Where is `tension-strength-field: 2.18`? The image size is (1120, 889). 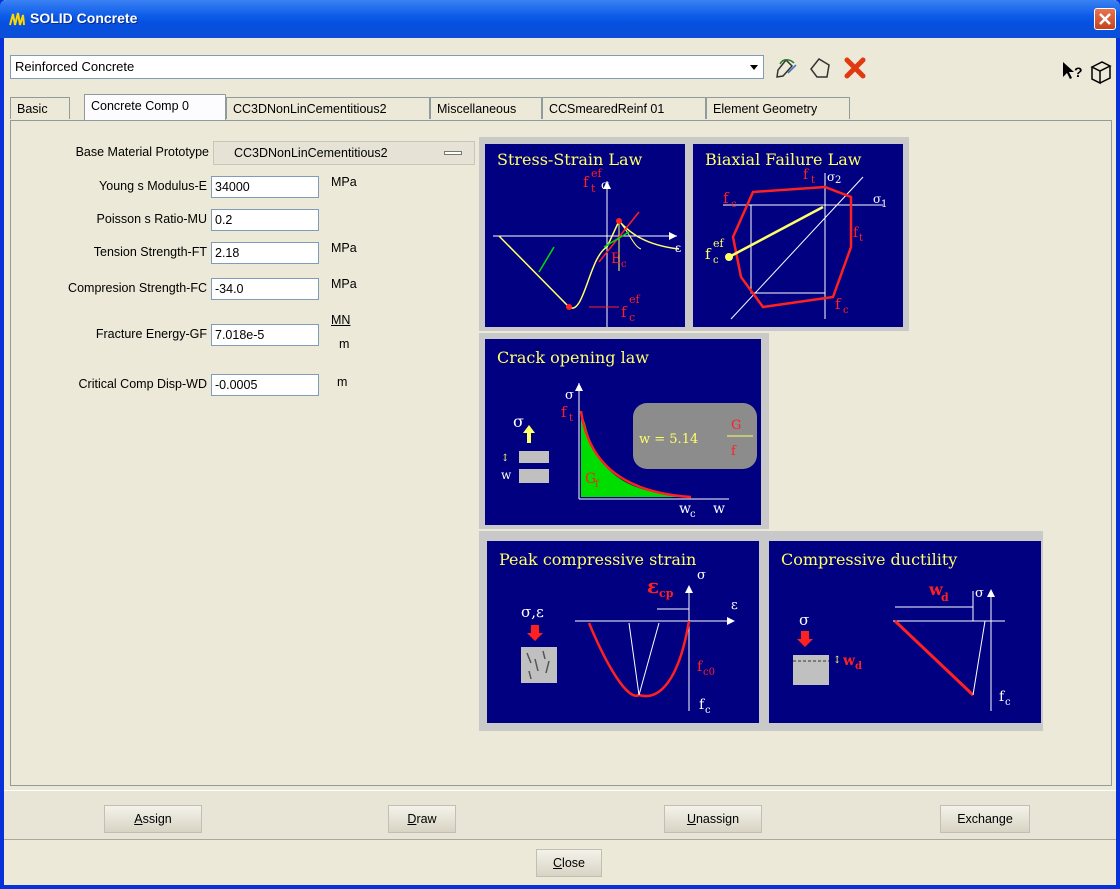 tension-strength-field: 2.18 is located at coordinates (265, 253).